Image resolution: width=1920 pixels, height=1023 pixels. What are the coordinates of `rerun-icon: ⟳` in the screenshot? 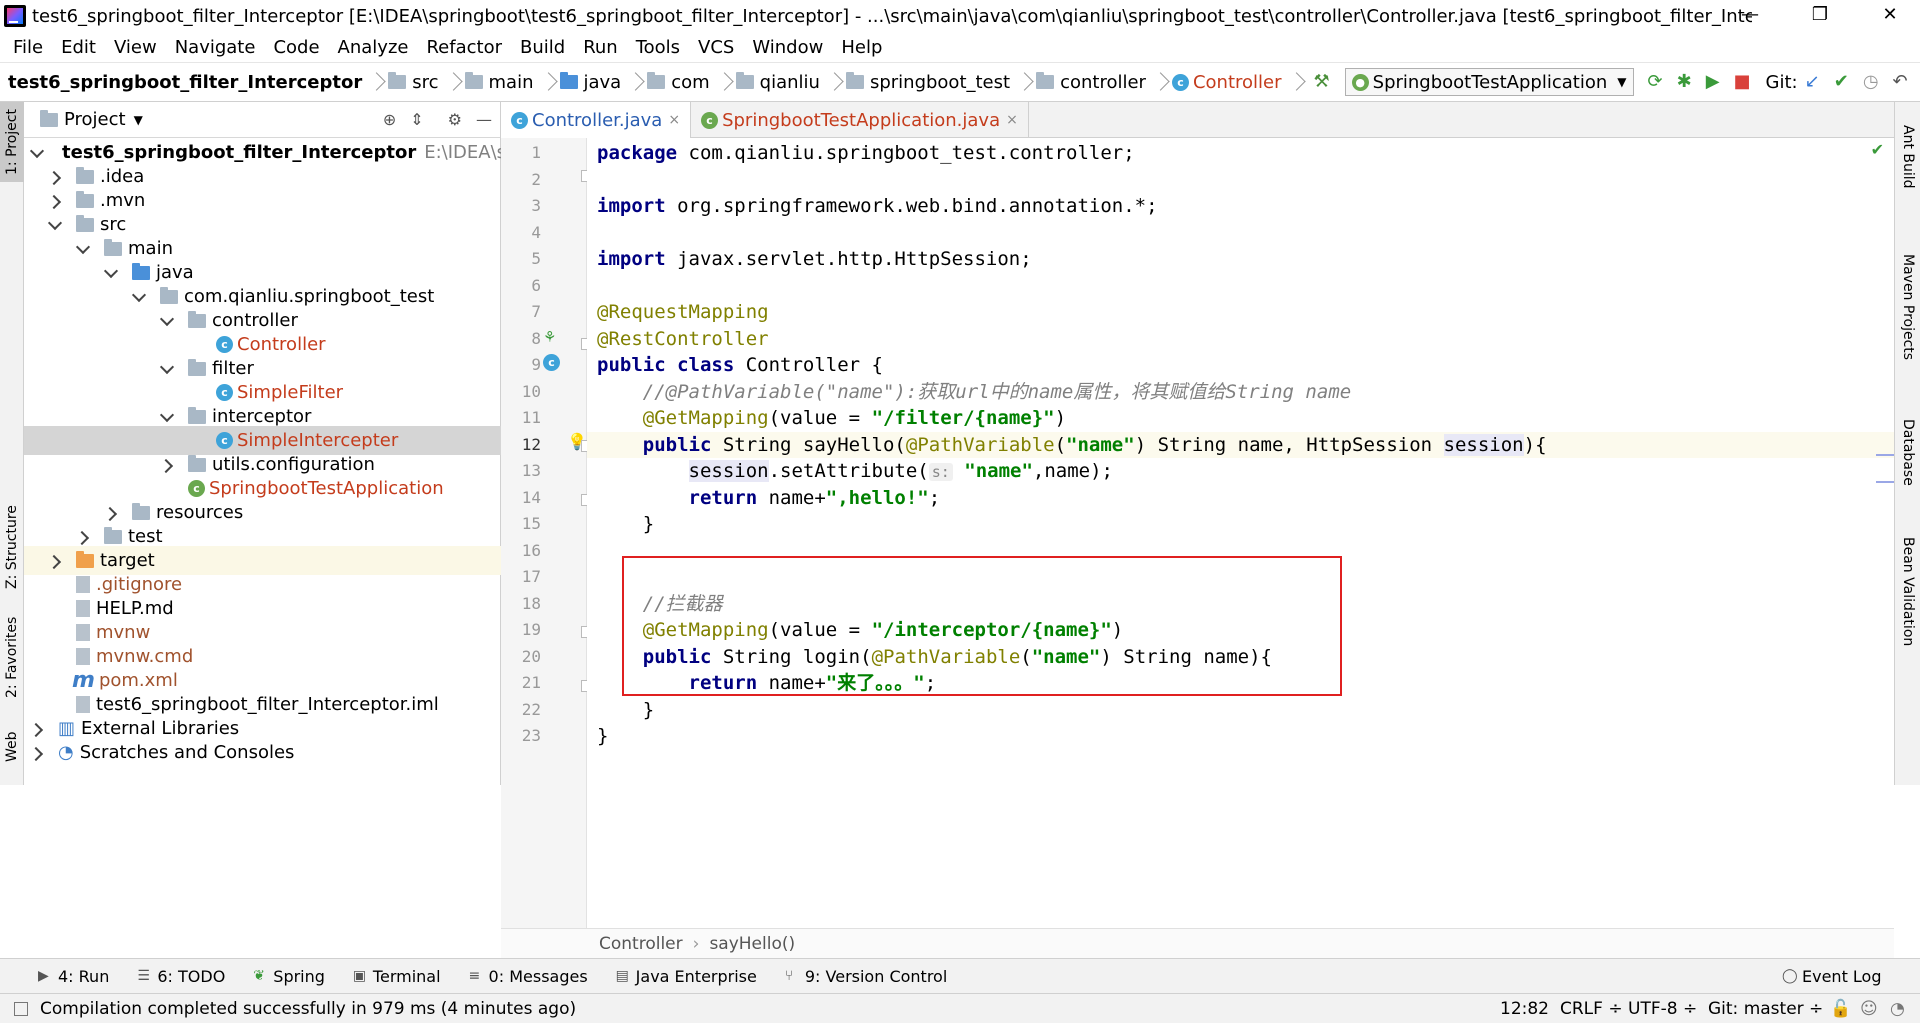 It's located at (1655, 82).